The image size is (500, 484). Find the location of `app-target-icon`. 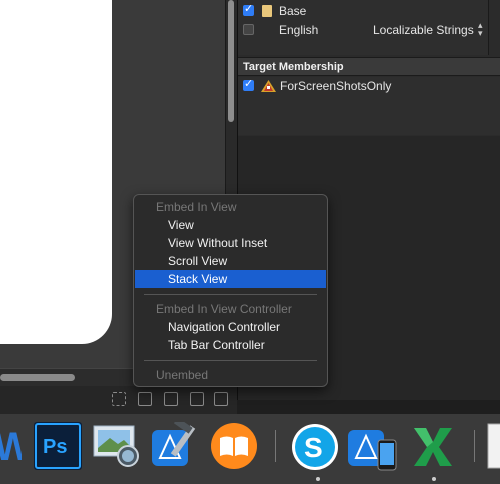

app-target-icon is located at coordinates (268, 86).